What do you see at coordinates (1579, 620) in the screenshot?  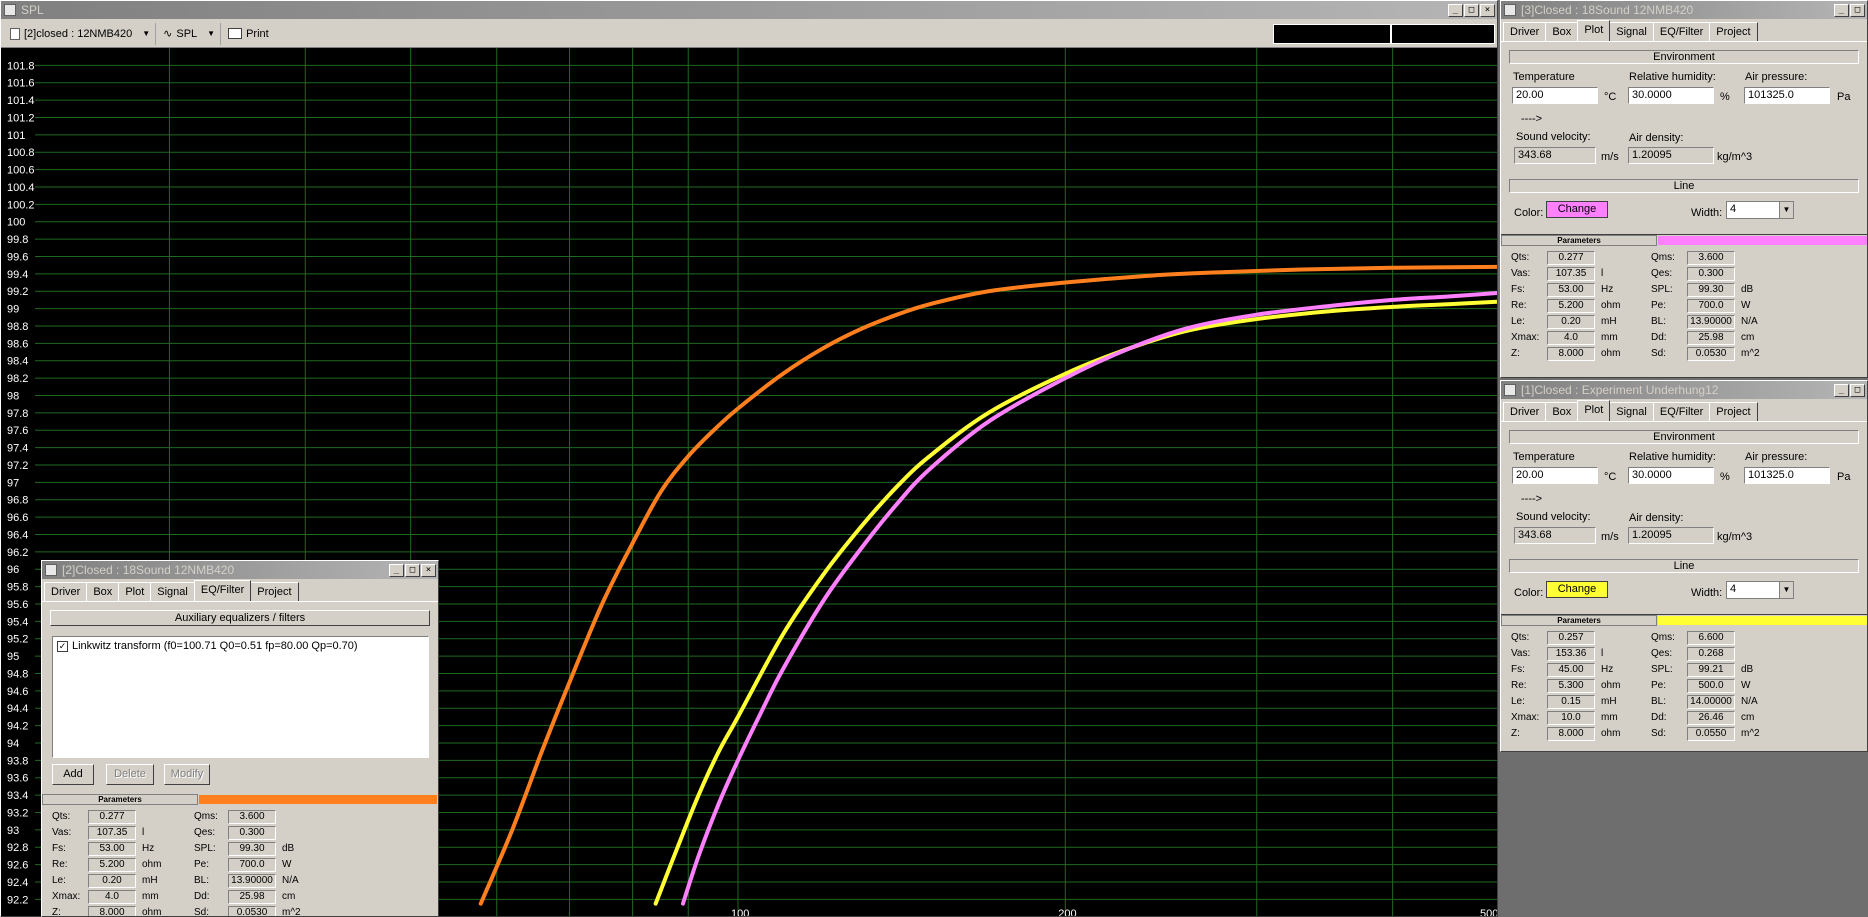 I see `params-label: Parameters` at bounding box center [1579, 620].